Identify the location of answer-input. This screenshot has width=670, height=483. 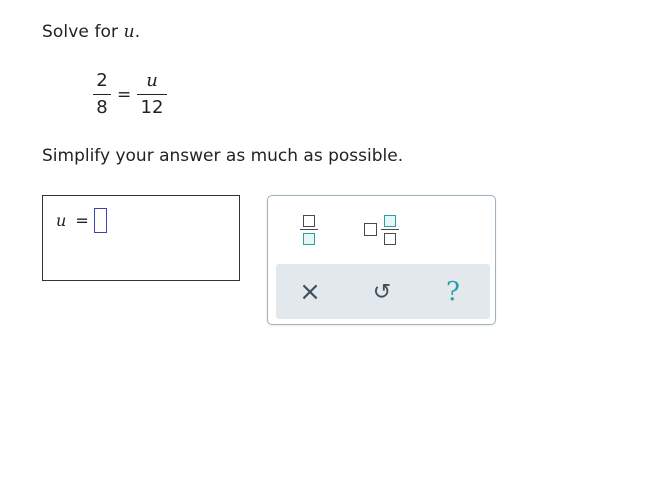
(100, 220).